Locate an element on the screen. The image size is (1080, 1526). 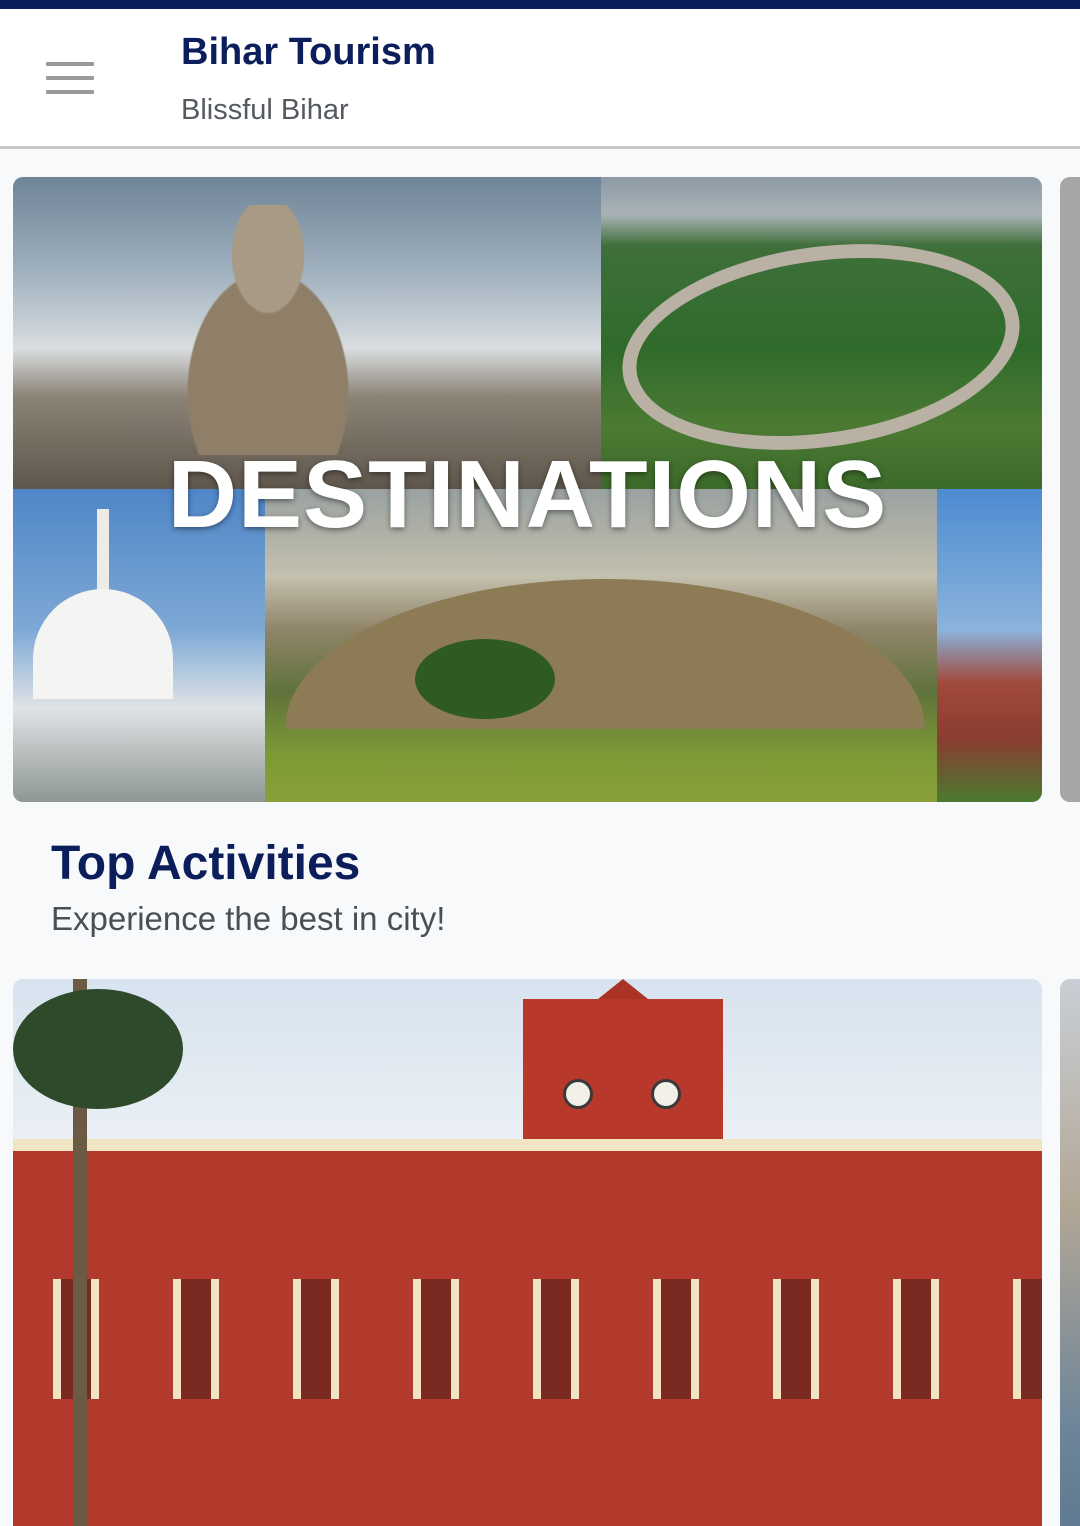
river-curve is located at coordinates (821, 347).